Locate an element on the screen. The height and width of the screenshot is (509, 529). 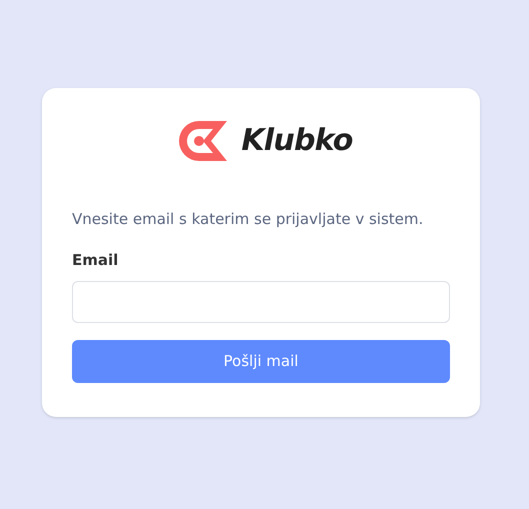
instruction-text: Vnesite email s katerim se prijavljate v sistem. is located at coordinates (248, 219).